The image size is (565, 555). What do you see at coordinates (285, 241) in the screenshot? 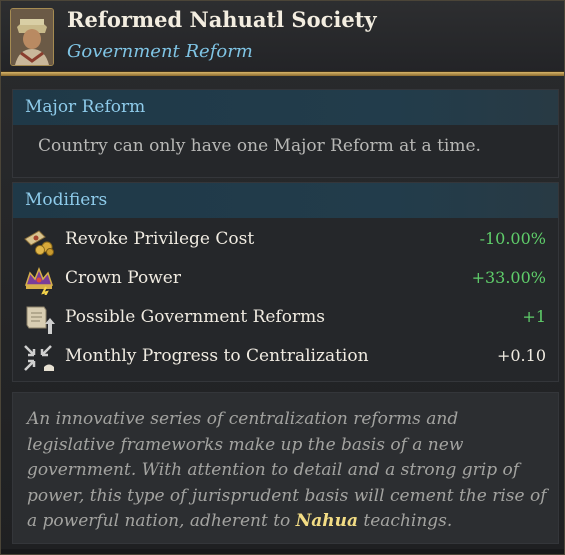
I see `modifier-row-revoke-privilege-cost: Revoke Privilege Cost -10.00%` at bounding box center [285, 241].